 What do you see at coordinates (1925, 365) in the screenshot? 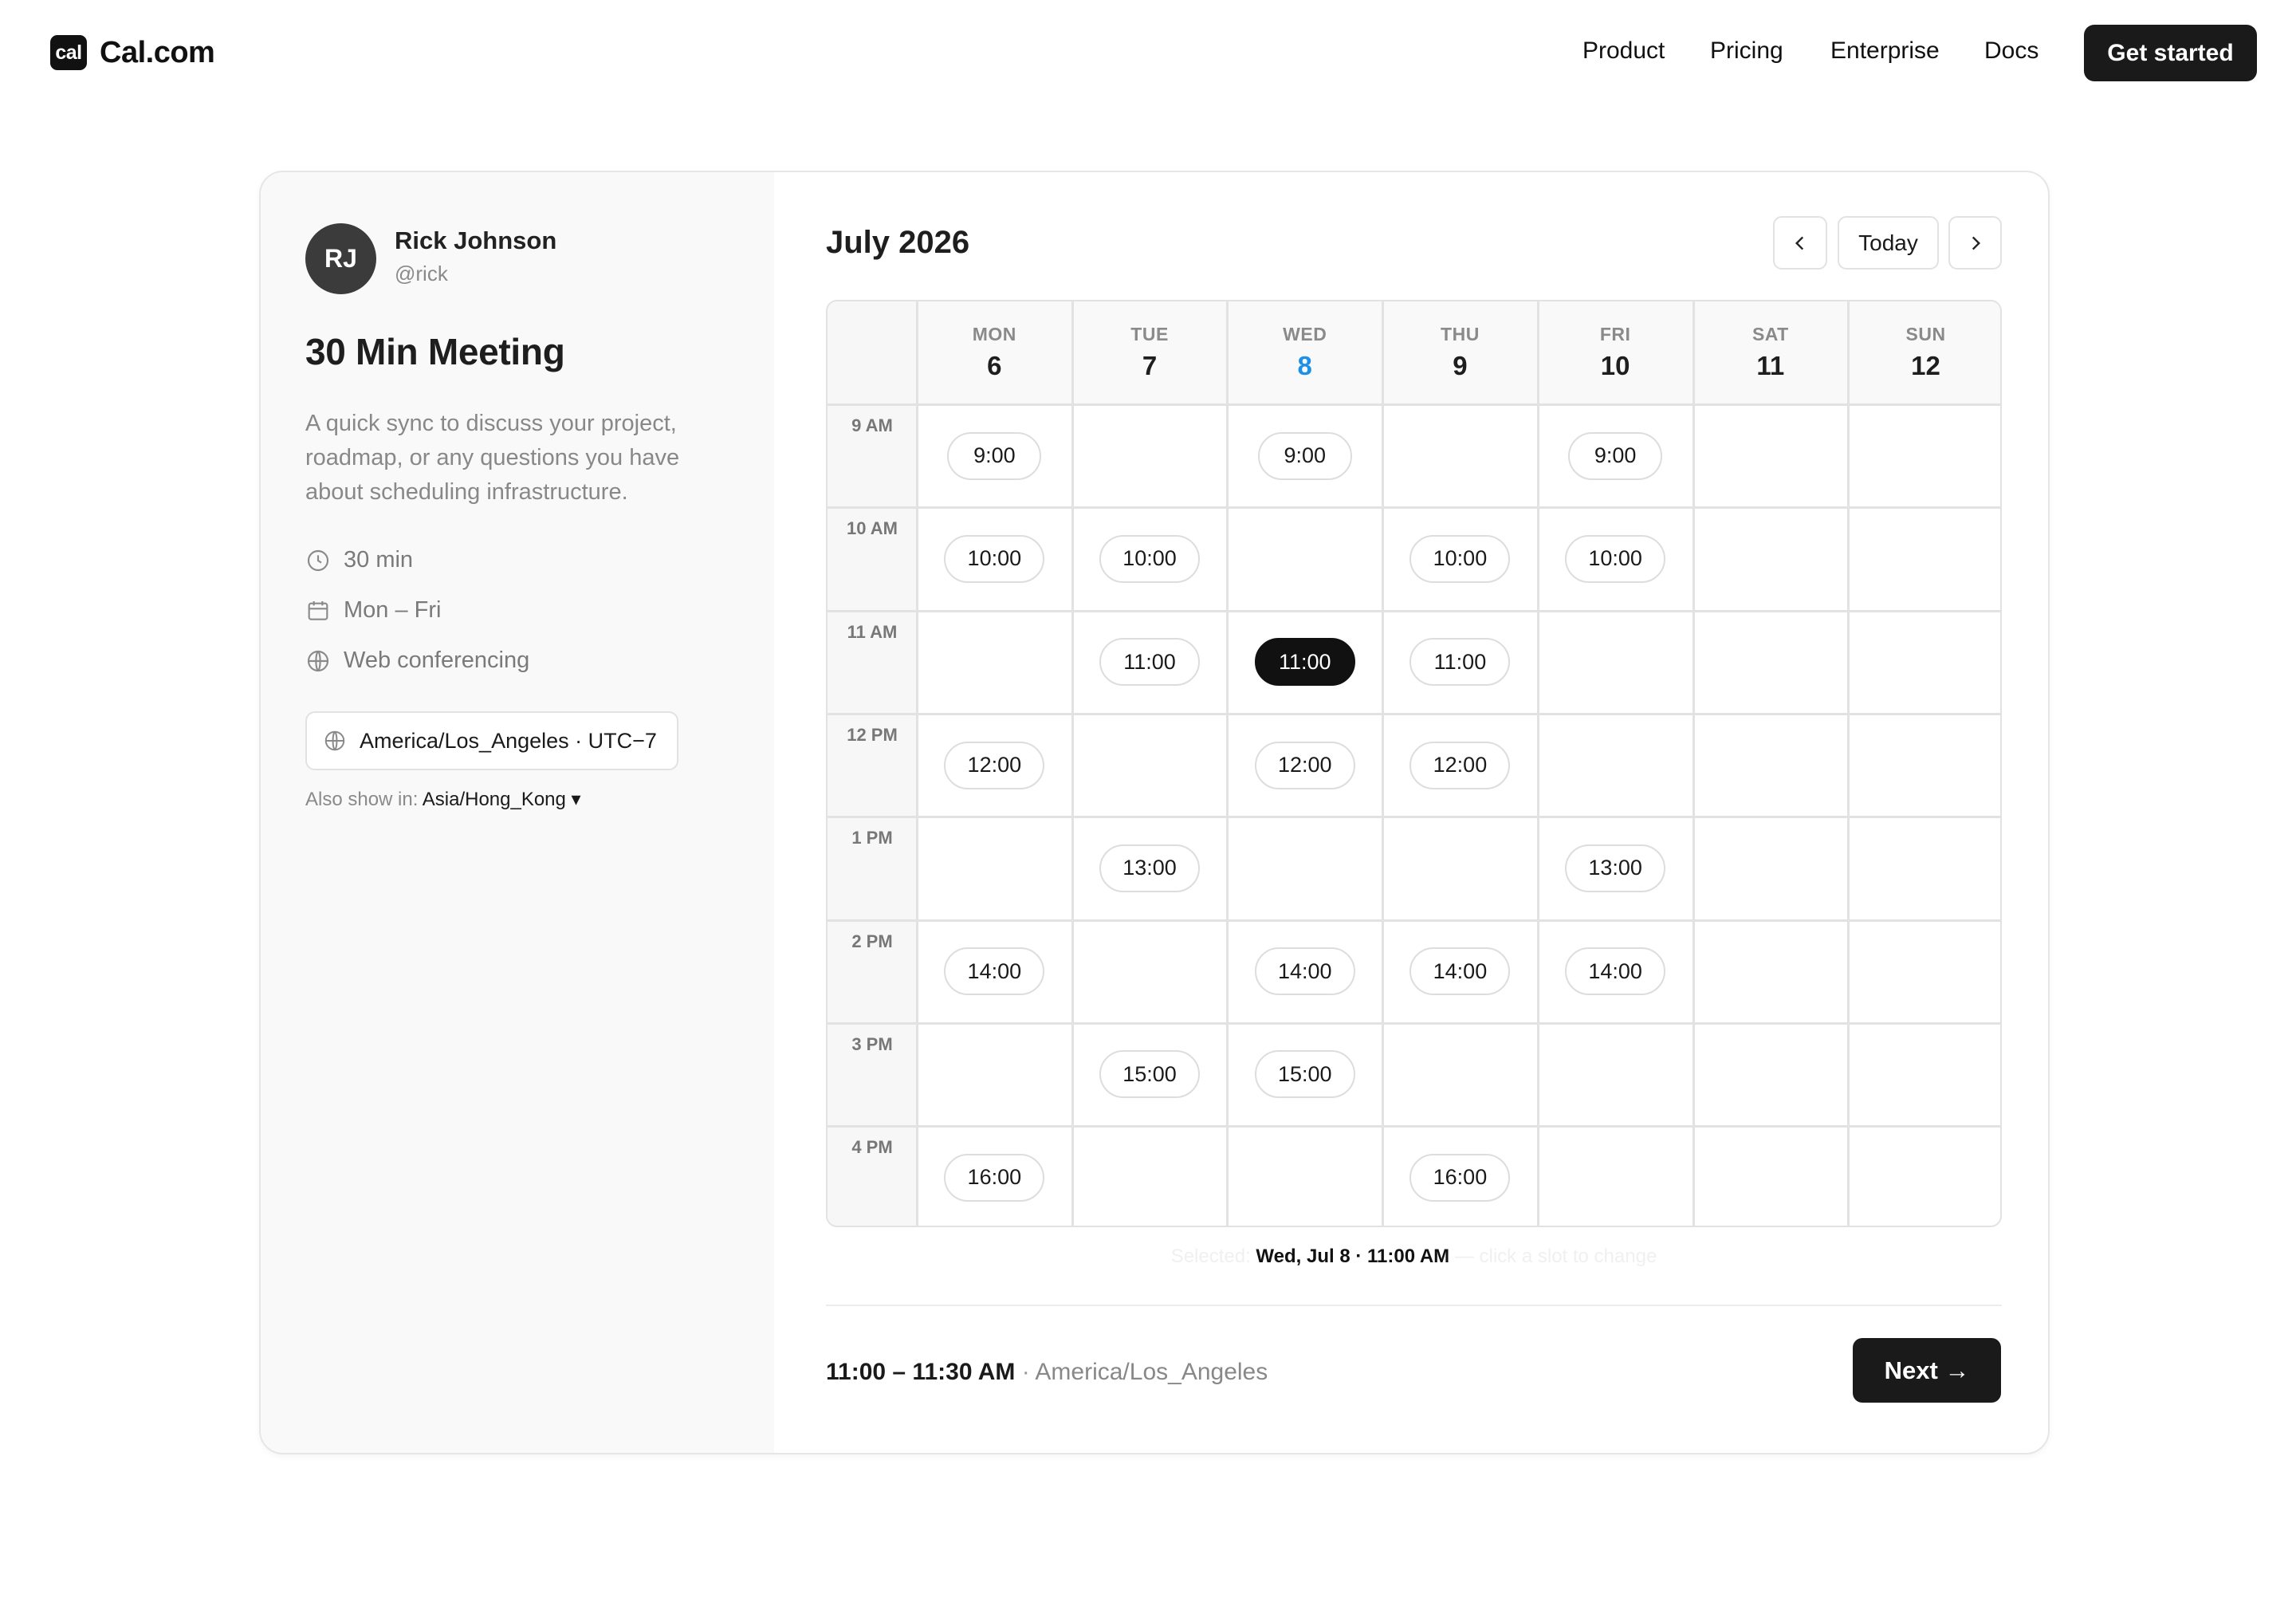
I see `day-number-sun: 12` at bounding box center [1925, 365].